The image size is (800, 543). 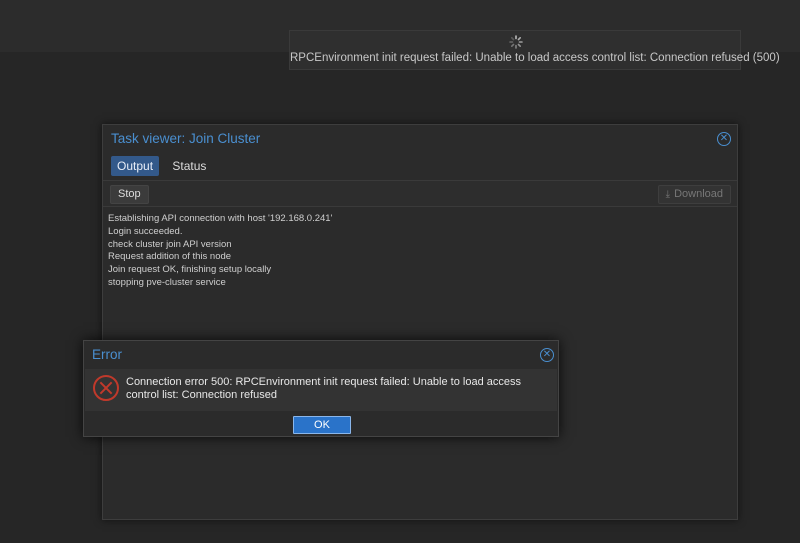 I want to click on tab-status: Status, so click(x=189, y=166).